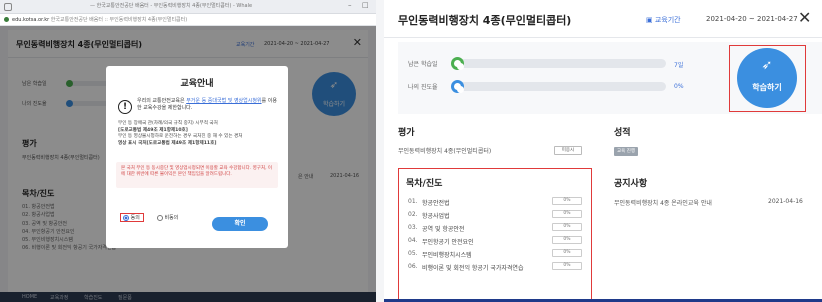 This screenshot has height=302, width=822. Describe the element at coordinates (496, 203) in the screenshot. I see `toc-item: 01. 항공안전법 0%` at that location.